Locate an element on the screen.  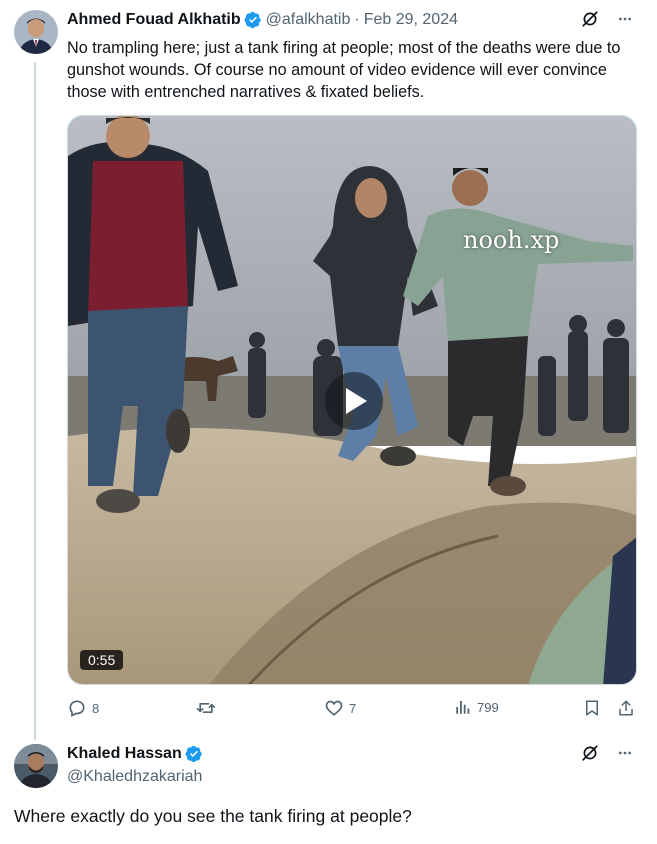
reply-header: Khaled Hassan is located at coordinates (137, 754).